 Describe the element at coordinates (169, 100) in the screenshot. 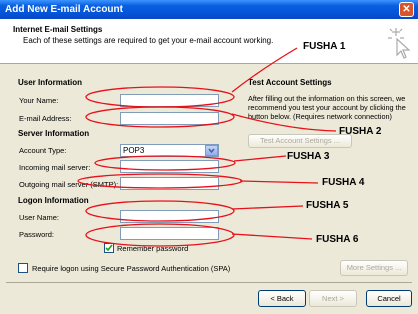

I see `your-name-input` at that location.